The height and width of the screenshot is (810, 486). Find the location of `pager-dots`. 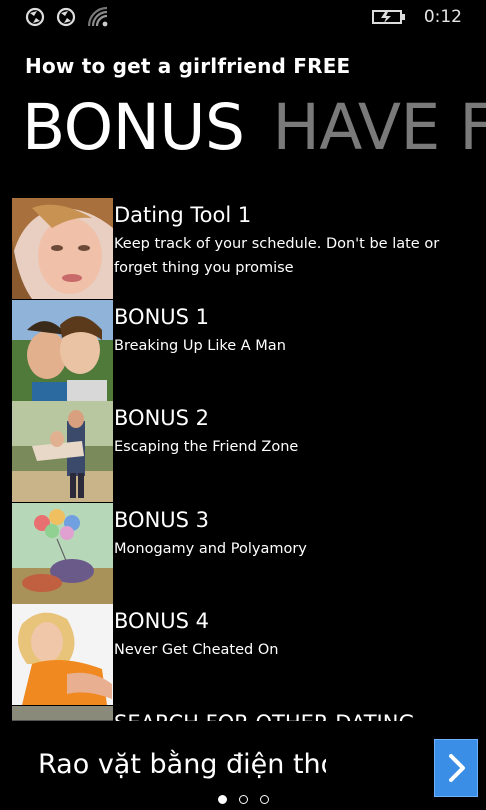

pager-dots is located at coordinates (243, 796).